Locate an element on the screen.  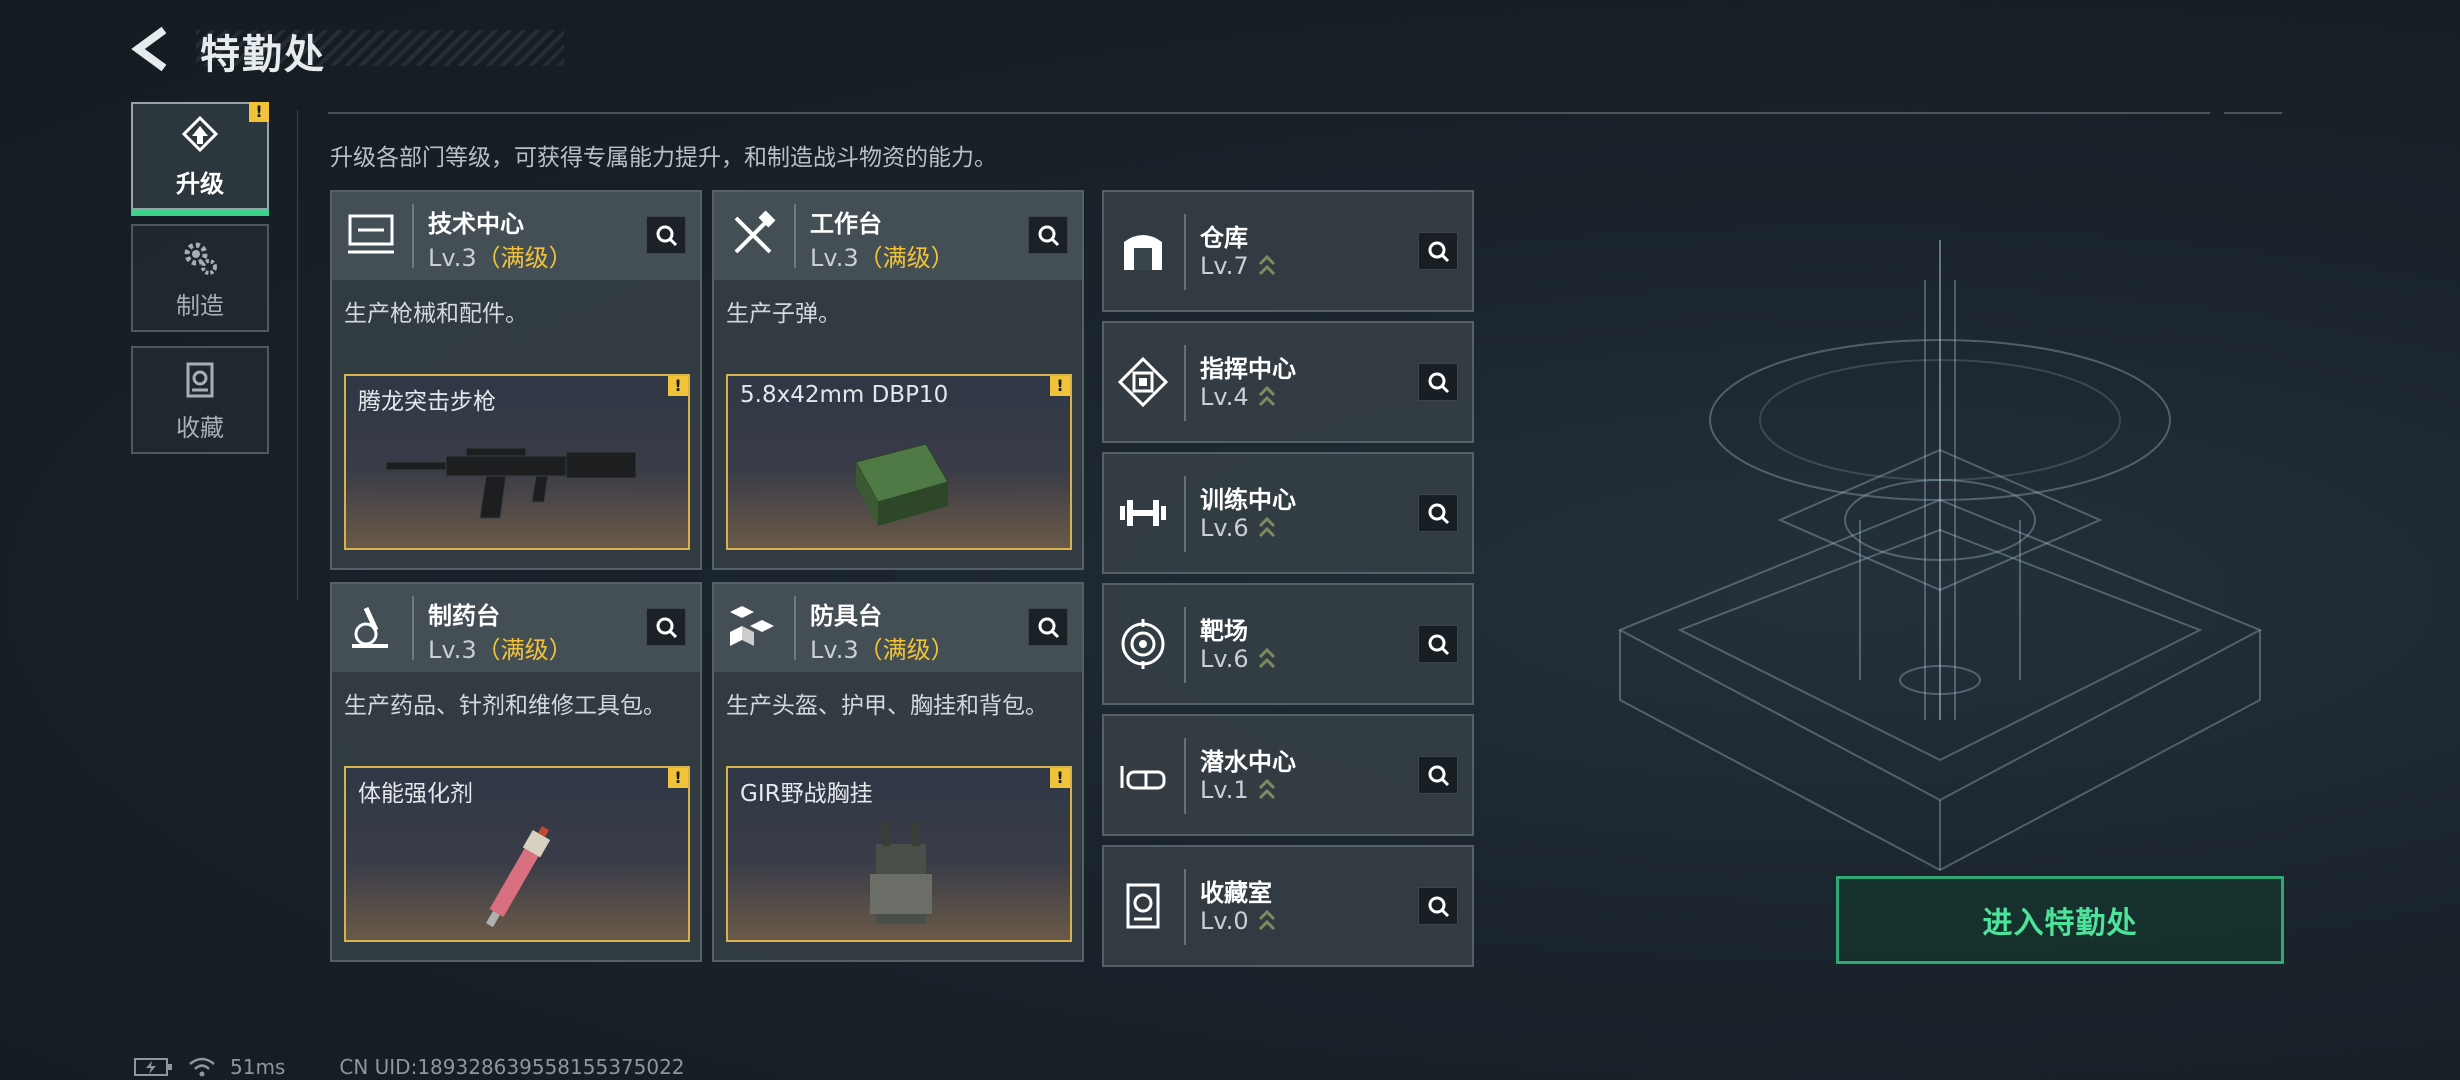
production-slot: 5.8x42mm DBP10 ! is located at coordinates (899, 462).